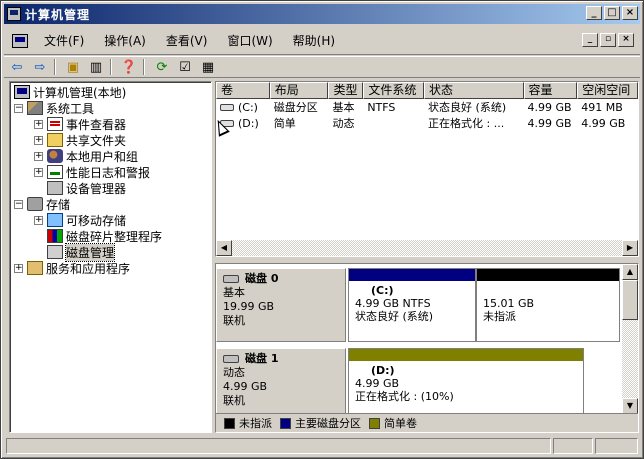 Image resolution: width=644 pixels, height=459 pixels. Describe the element at coordinates (322, 67) in the screenshot. I see `toolbar: ⇦ ⇨ ▣ ▥ ❓ ⟳ ☑ ▦` at that location.